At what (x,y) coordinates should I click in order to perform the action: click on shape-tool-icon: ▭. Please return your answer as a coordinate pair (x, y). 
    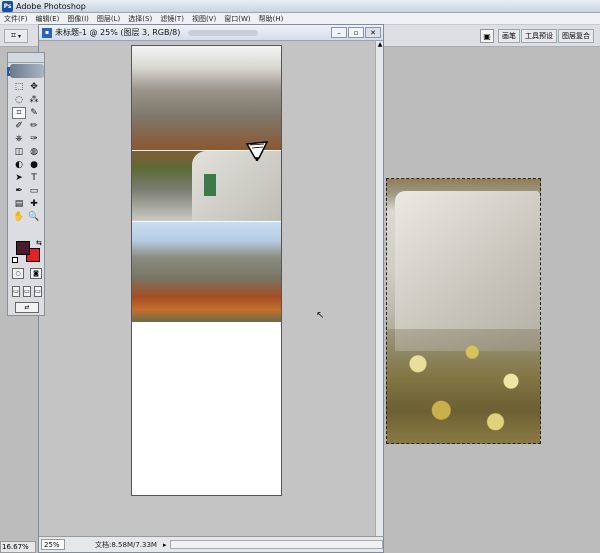
    Looking at the image, I should click on (34, 191).